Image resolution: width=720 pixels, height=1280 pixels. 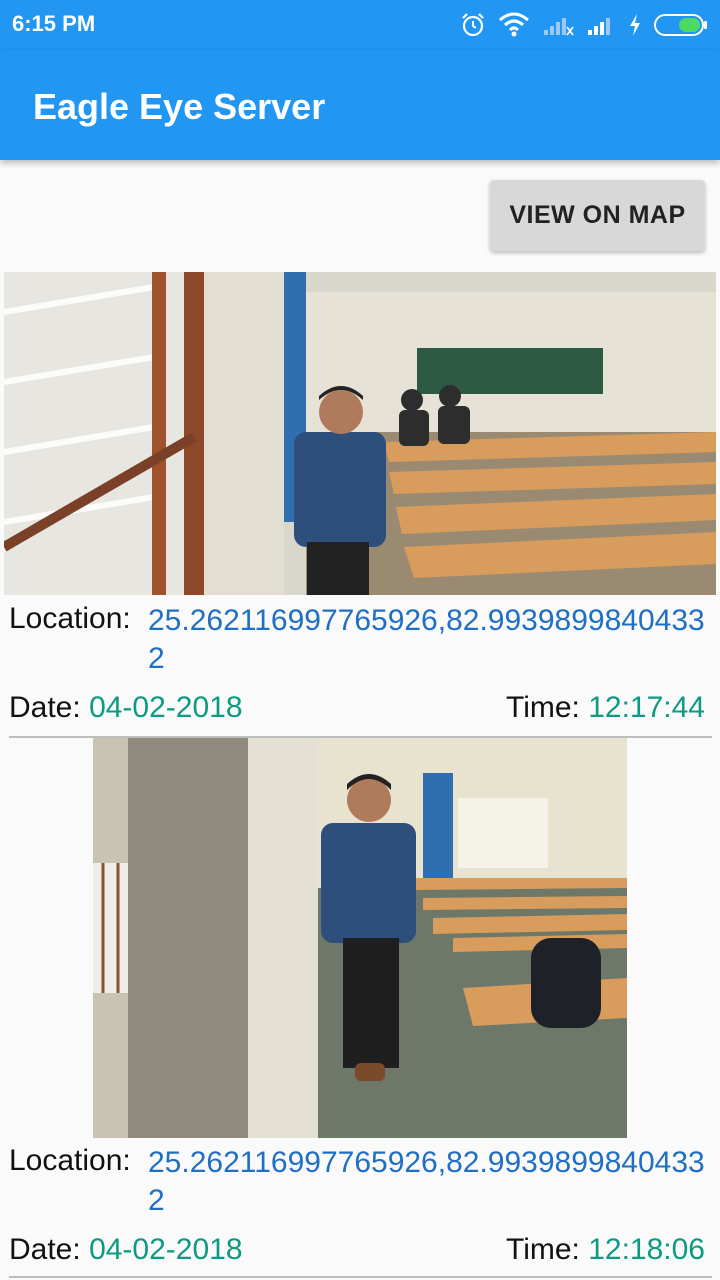 I want to click on battery-icon, so click(x=680, y=25).